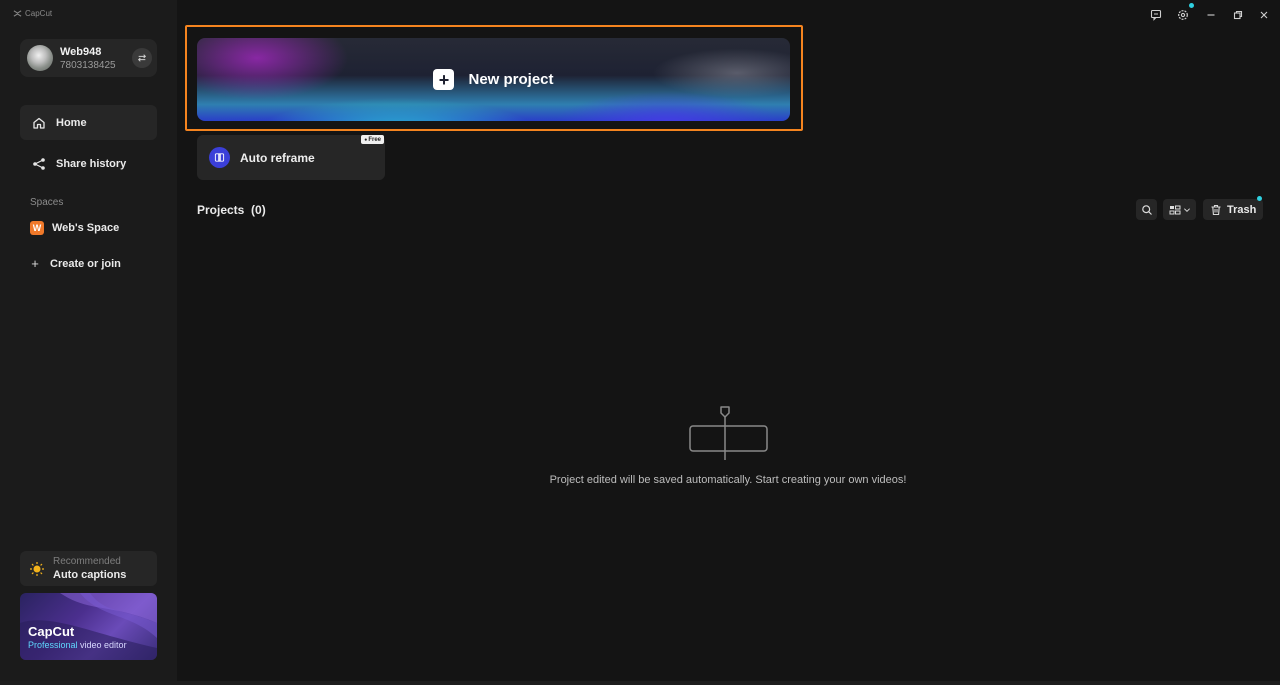 The width and height of the screenshot is (1280, 685). Describe the element at coordinates (1186, 209) in the screenshot. I see `chevron-down-icon` at that location.